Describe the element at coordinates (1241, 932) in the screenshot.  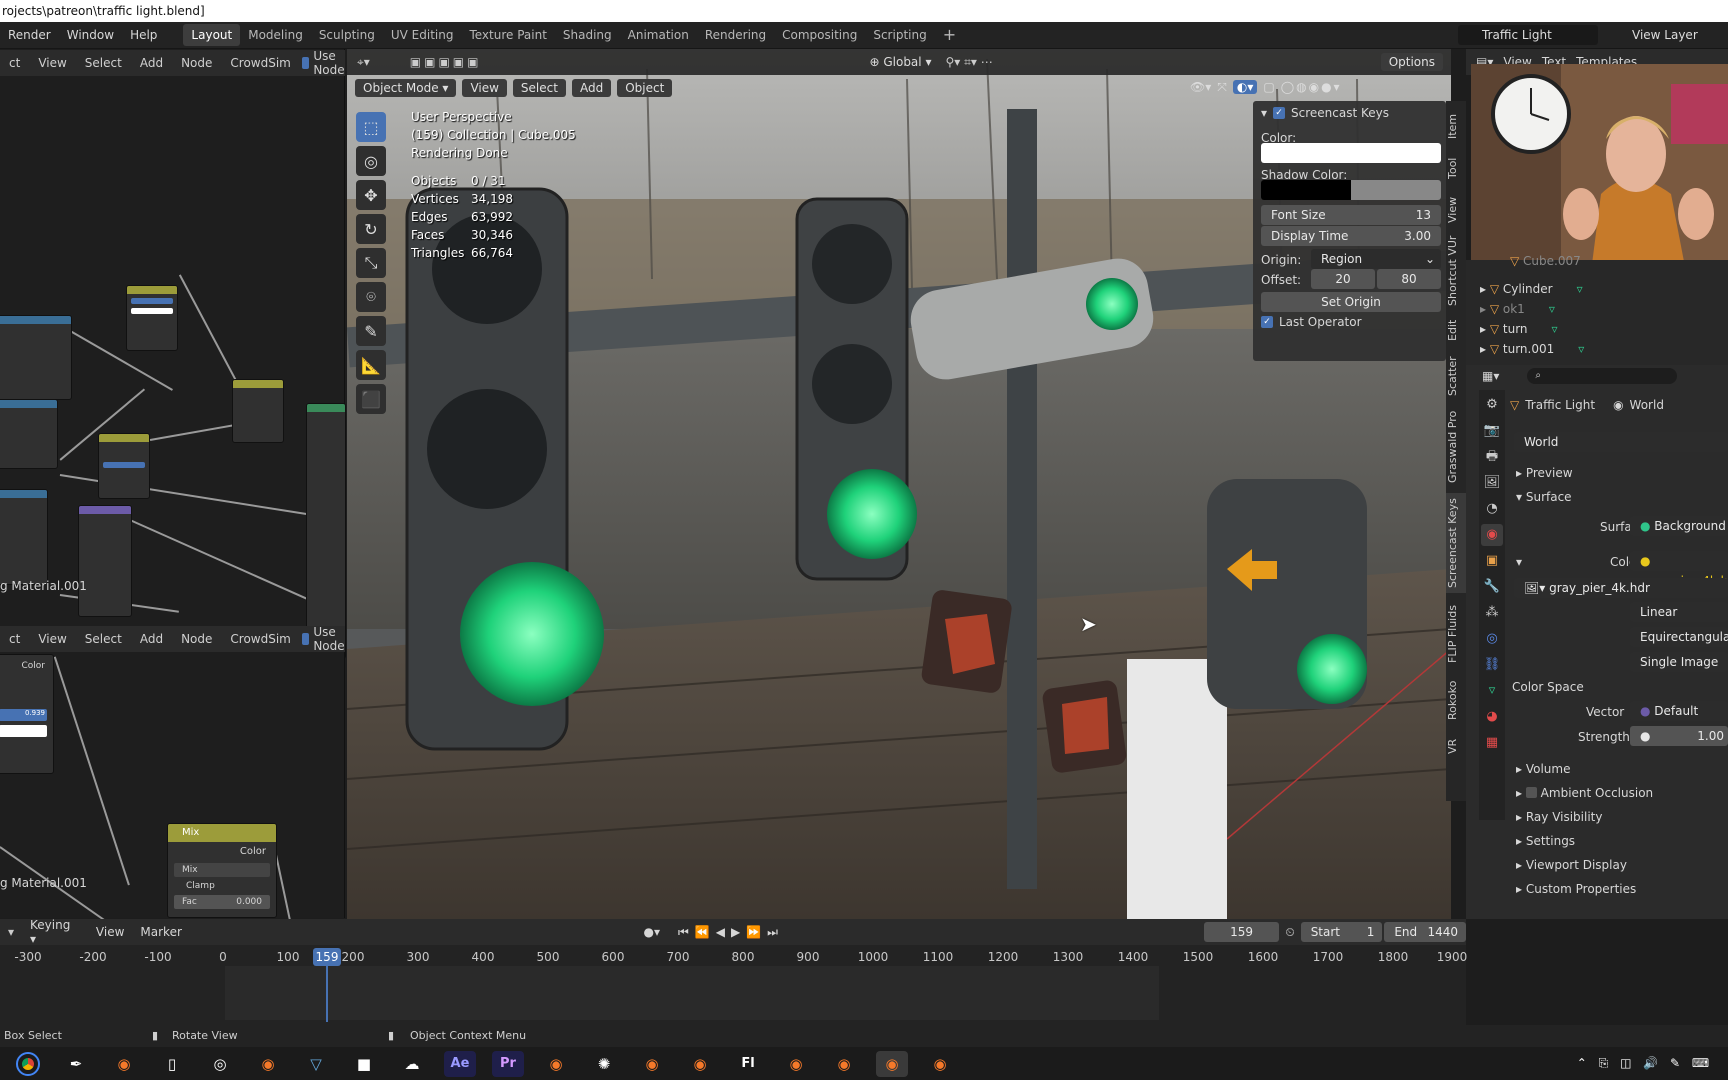
I see `current-frame-field: 159` at that location.